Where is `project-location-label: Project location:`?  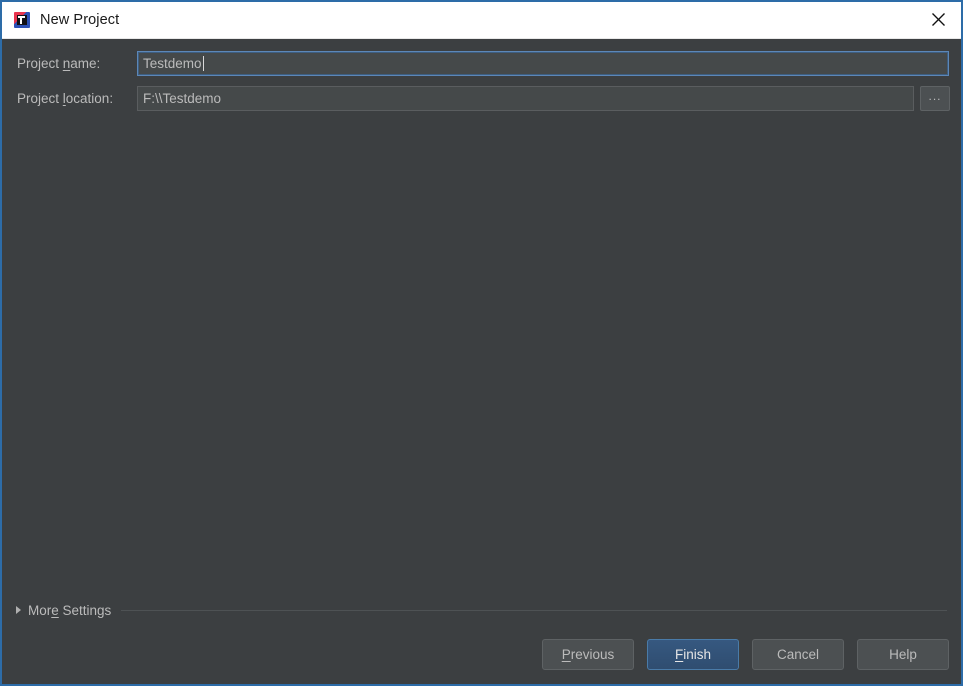
project-location-label: Project location: is located at coordinates (77, 98).